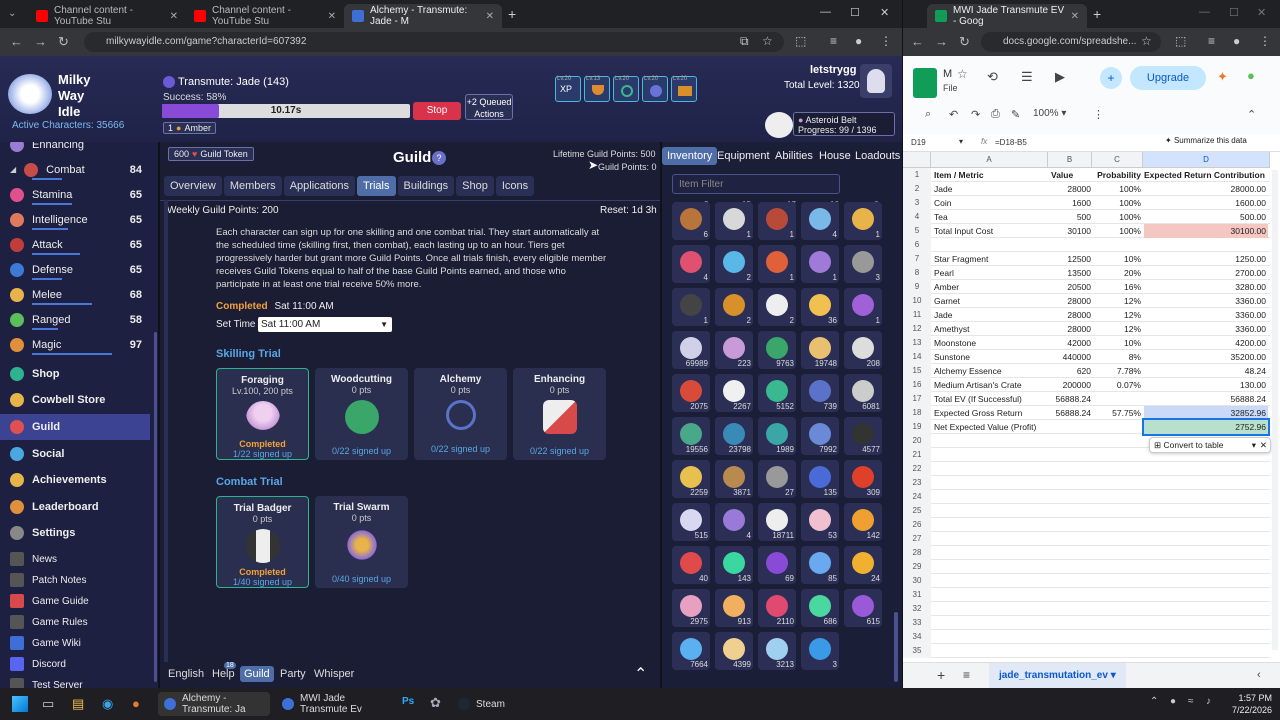 The height and width of the screenshot is (720, 1280). I want to click on sidebar-item-attack: Attack 65, so click(75, 244).